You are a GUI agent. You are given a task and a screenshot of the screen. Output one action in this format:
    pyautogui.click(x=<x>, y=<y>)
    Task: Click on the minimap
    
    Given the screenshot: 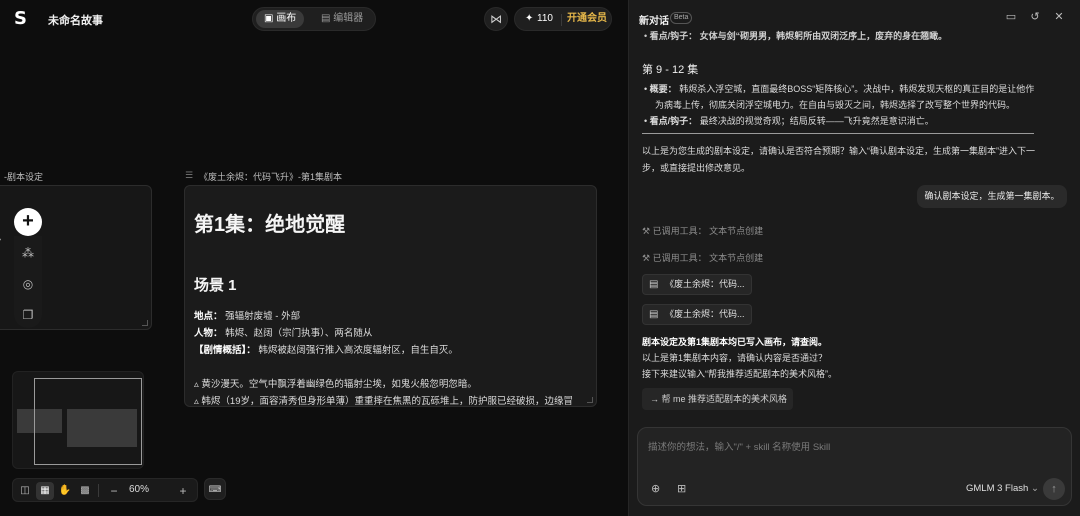 What is the action you would take?
    pyautogui.click(x=78, y=420)
    